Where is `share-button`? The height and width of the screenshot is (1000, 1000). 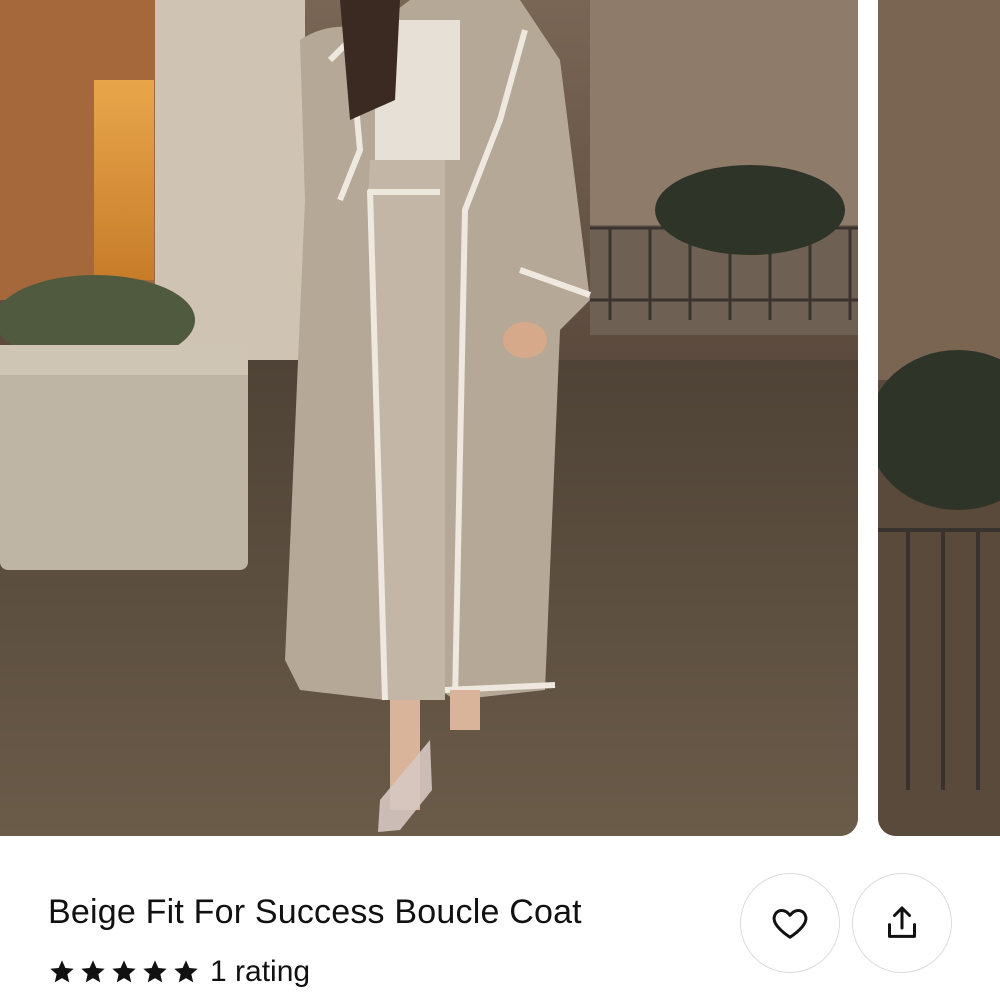
share-button is located at coordinates (902, 923).